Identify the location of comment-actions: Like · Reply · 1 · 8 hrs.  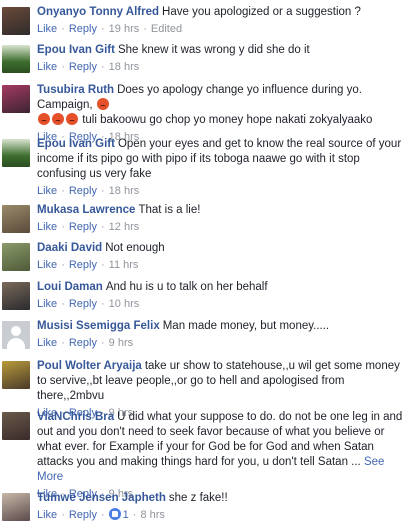
(101, 514).